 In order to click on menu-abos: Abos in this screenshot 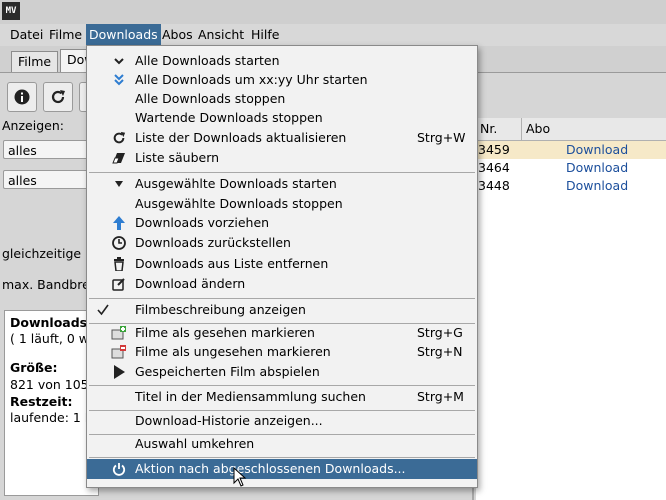, I will do `click(177, 35)`.